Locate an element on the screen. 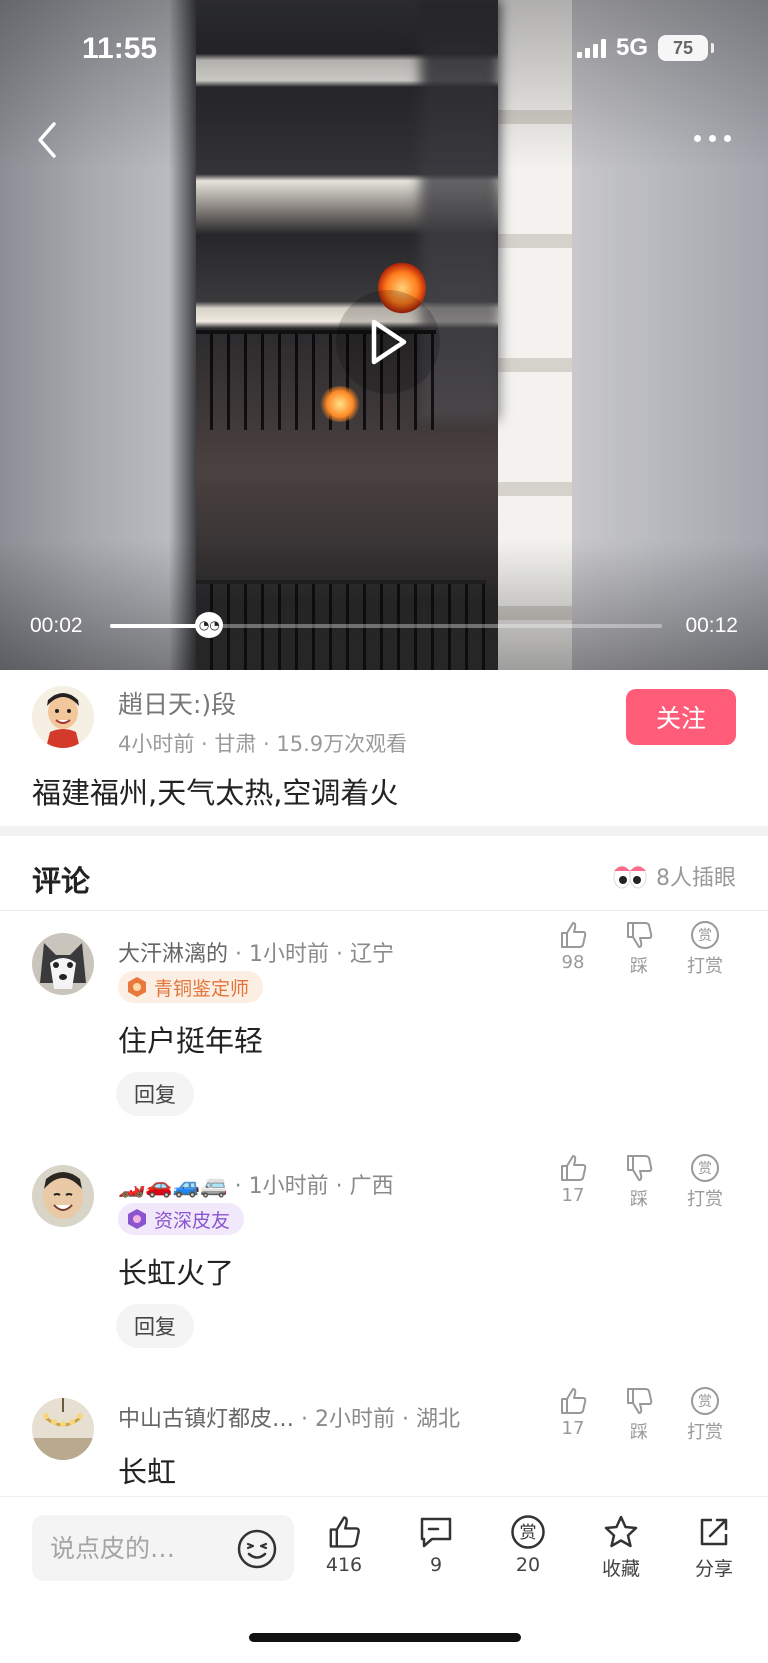 The height and width of the screenshot is (1663, 768). reward-button: 赏 20 is located at coordinates (528, 1545).